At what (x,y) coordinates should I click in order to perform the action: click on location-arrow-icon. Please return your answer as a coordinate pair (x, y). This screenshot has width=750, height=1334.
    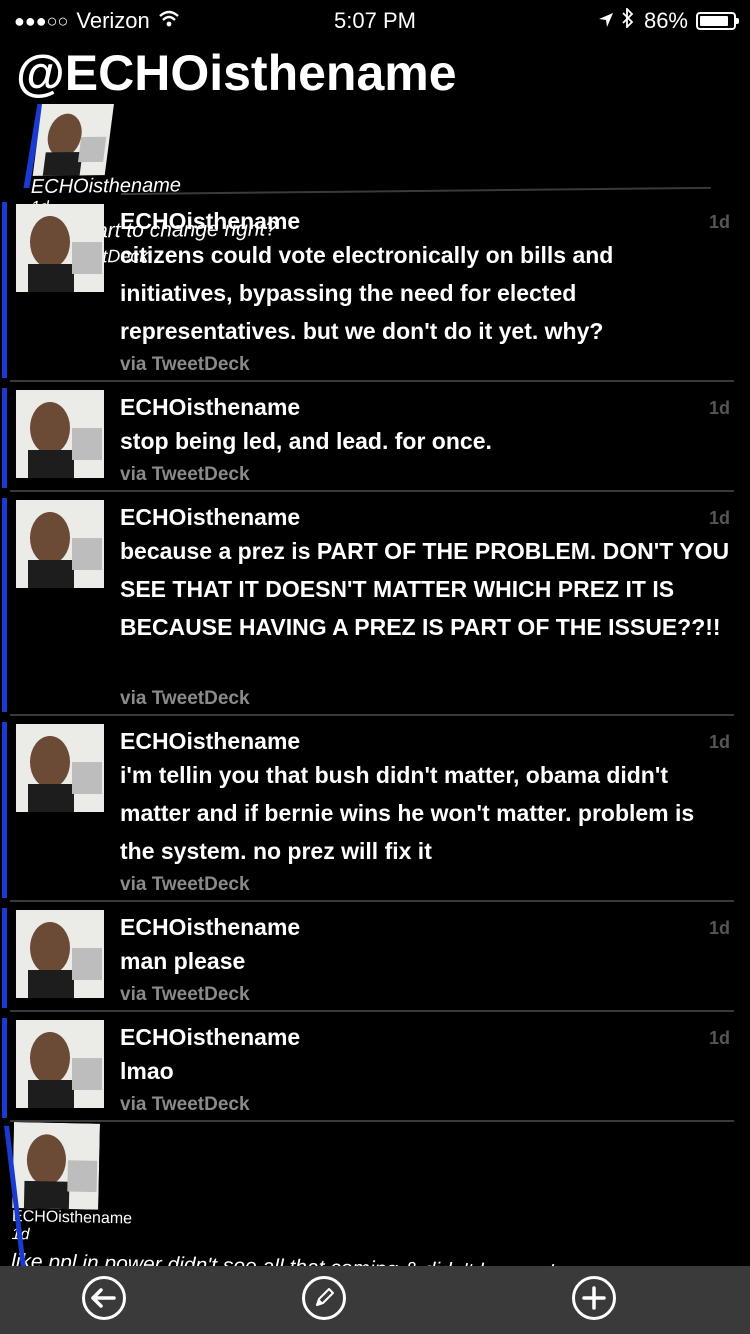
    Looking at the image, I should click on (606, 21).